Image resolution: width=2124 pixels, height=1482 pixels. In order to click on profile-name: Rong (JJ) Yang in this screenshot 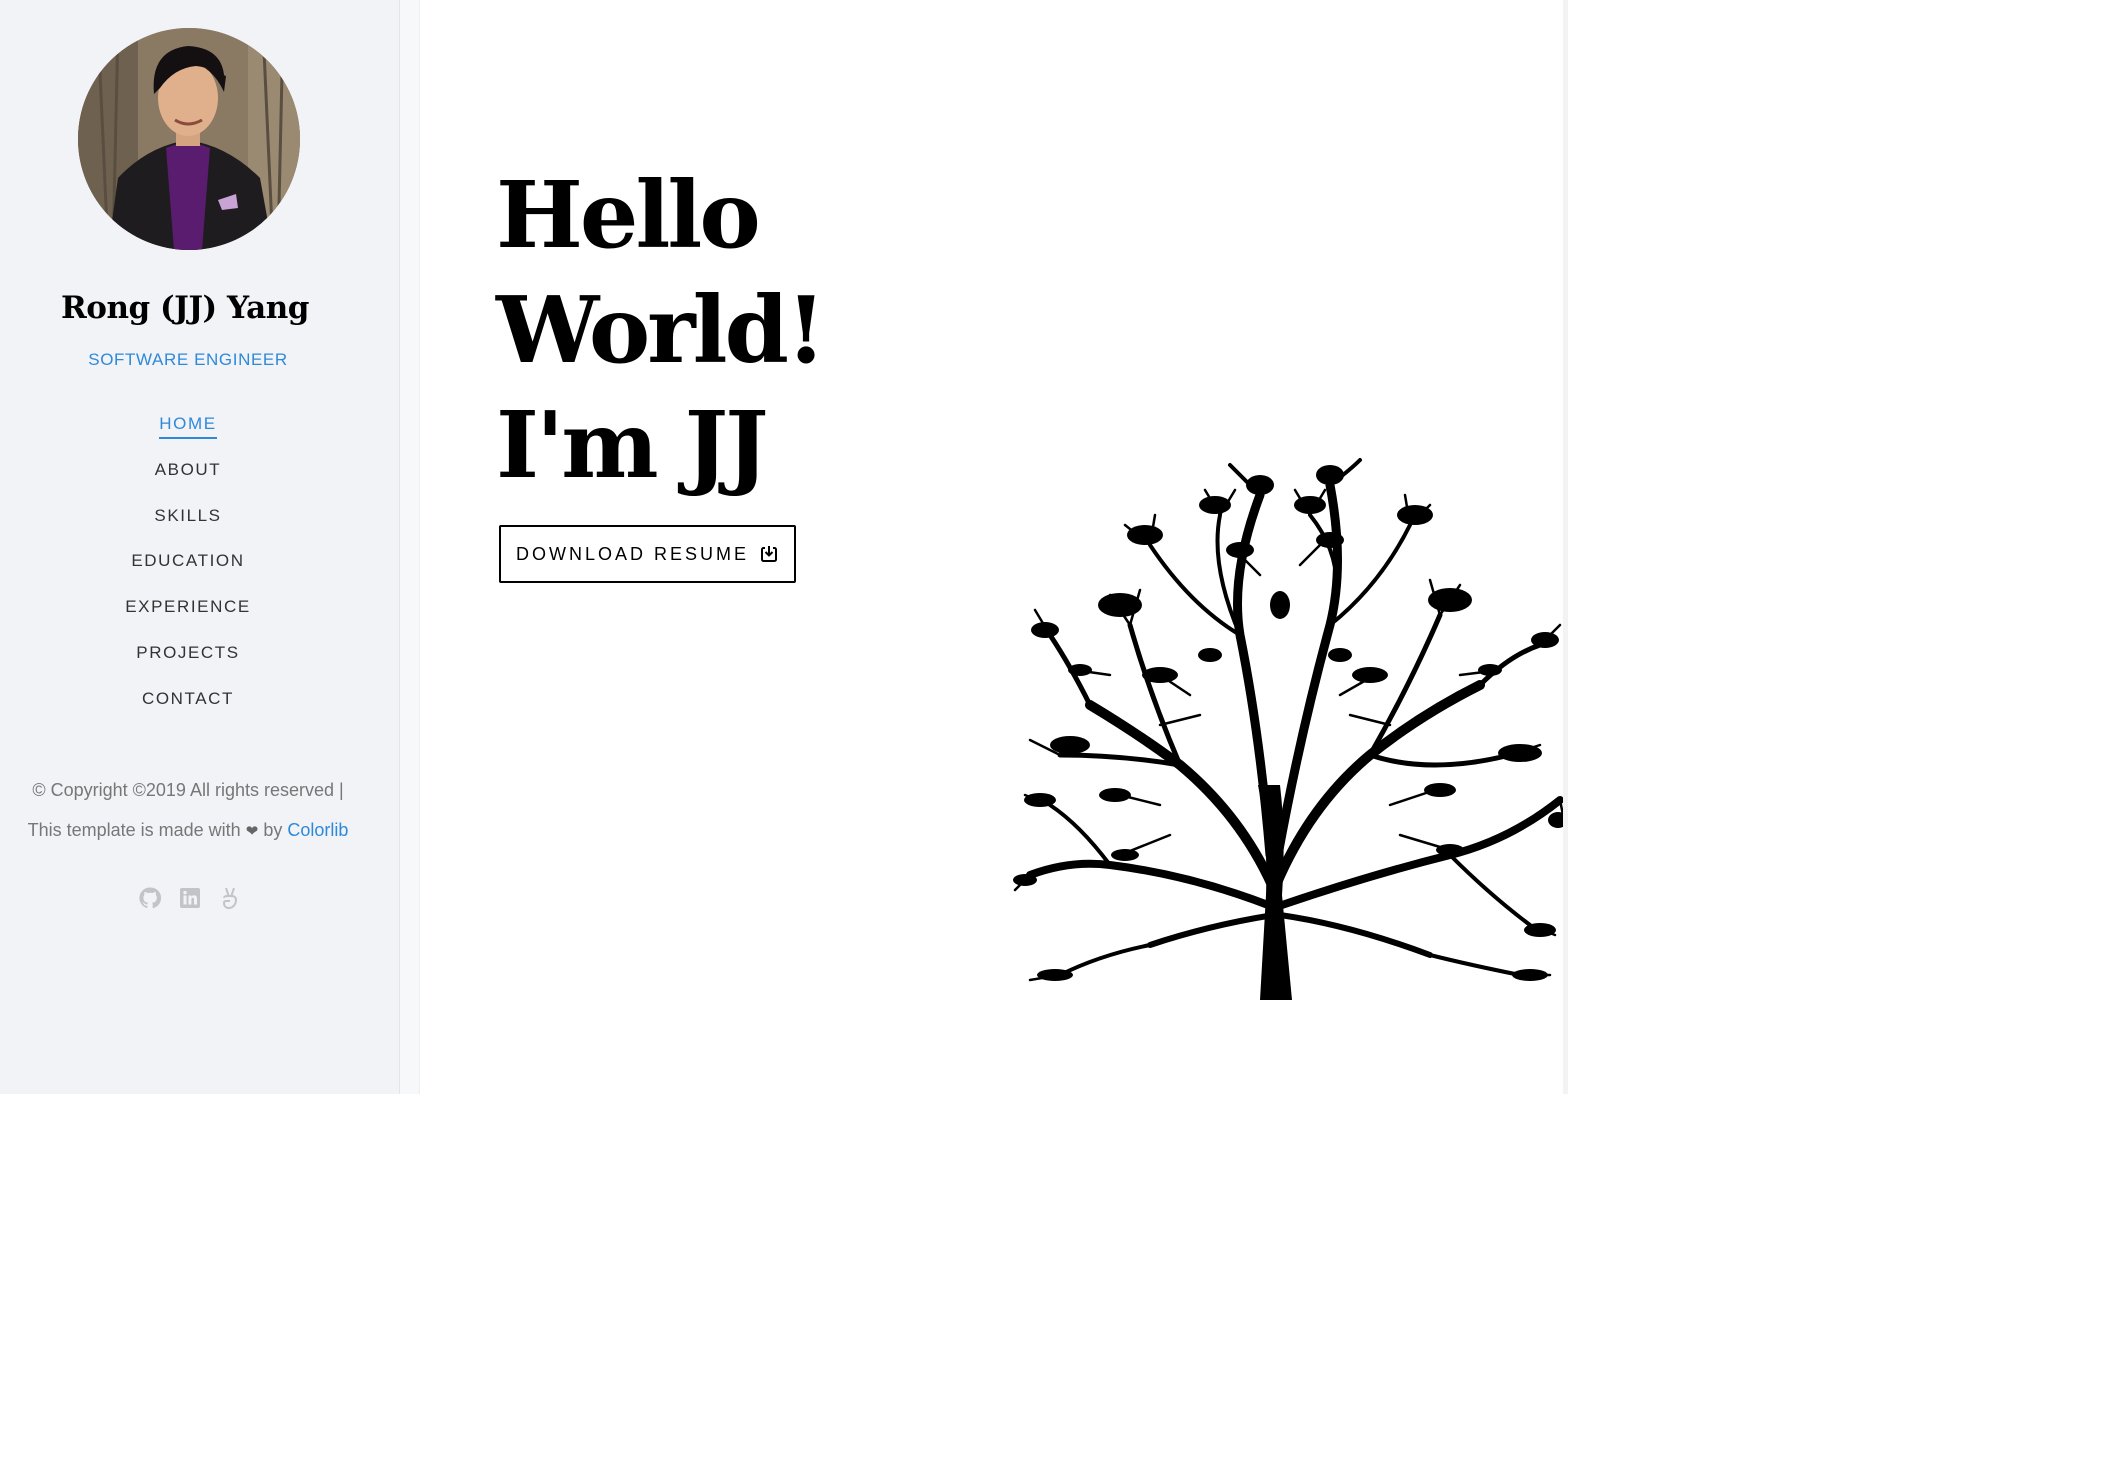, I will do `click(185, 308)`.